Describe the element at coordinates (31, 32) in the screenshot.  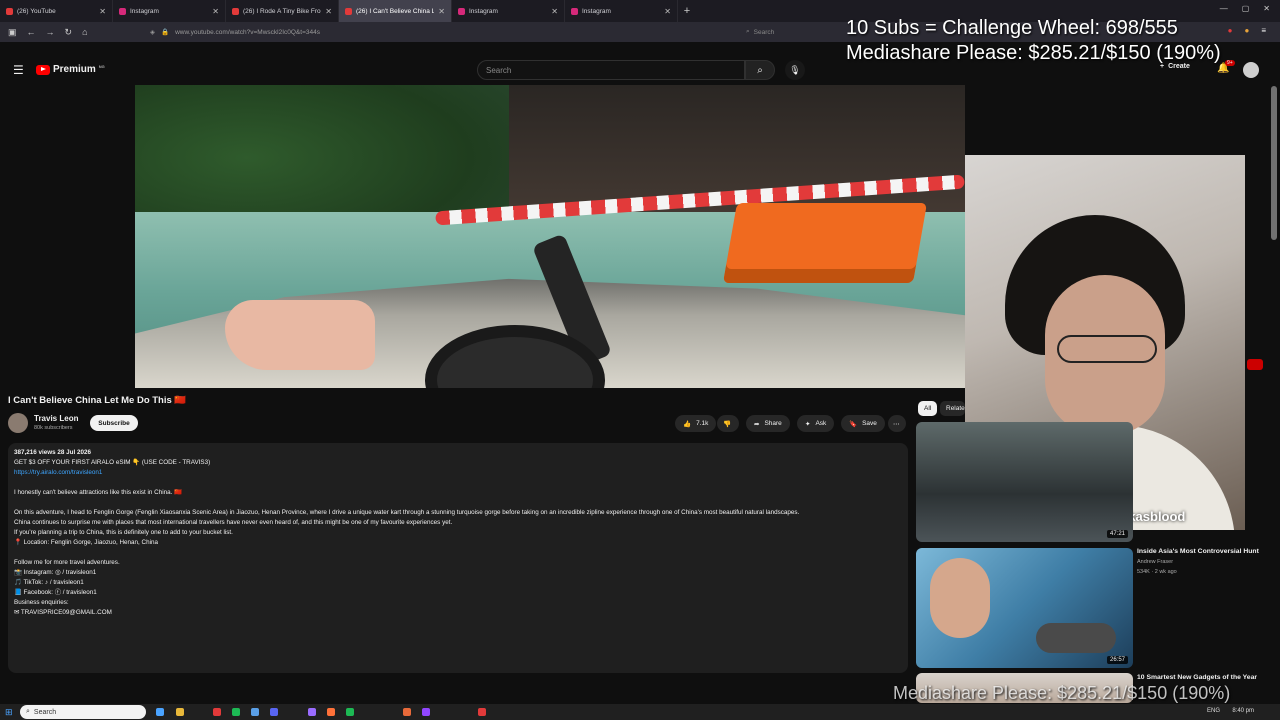
I see `back-icon: ←` at that location.